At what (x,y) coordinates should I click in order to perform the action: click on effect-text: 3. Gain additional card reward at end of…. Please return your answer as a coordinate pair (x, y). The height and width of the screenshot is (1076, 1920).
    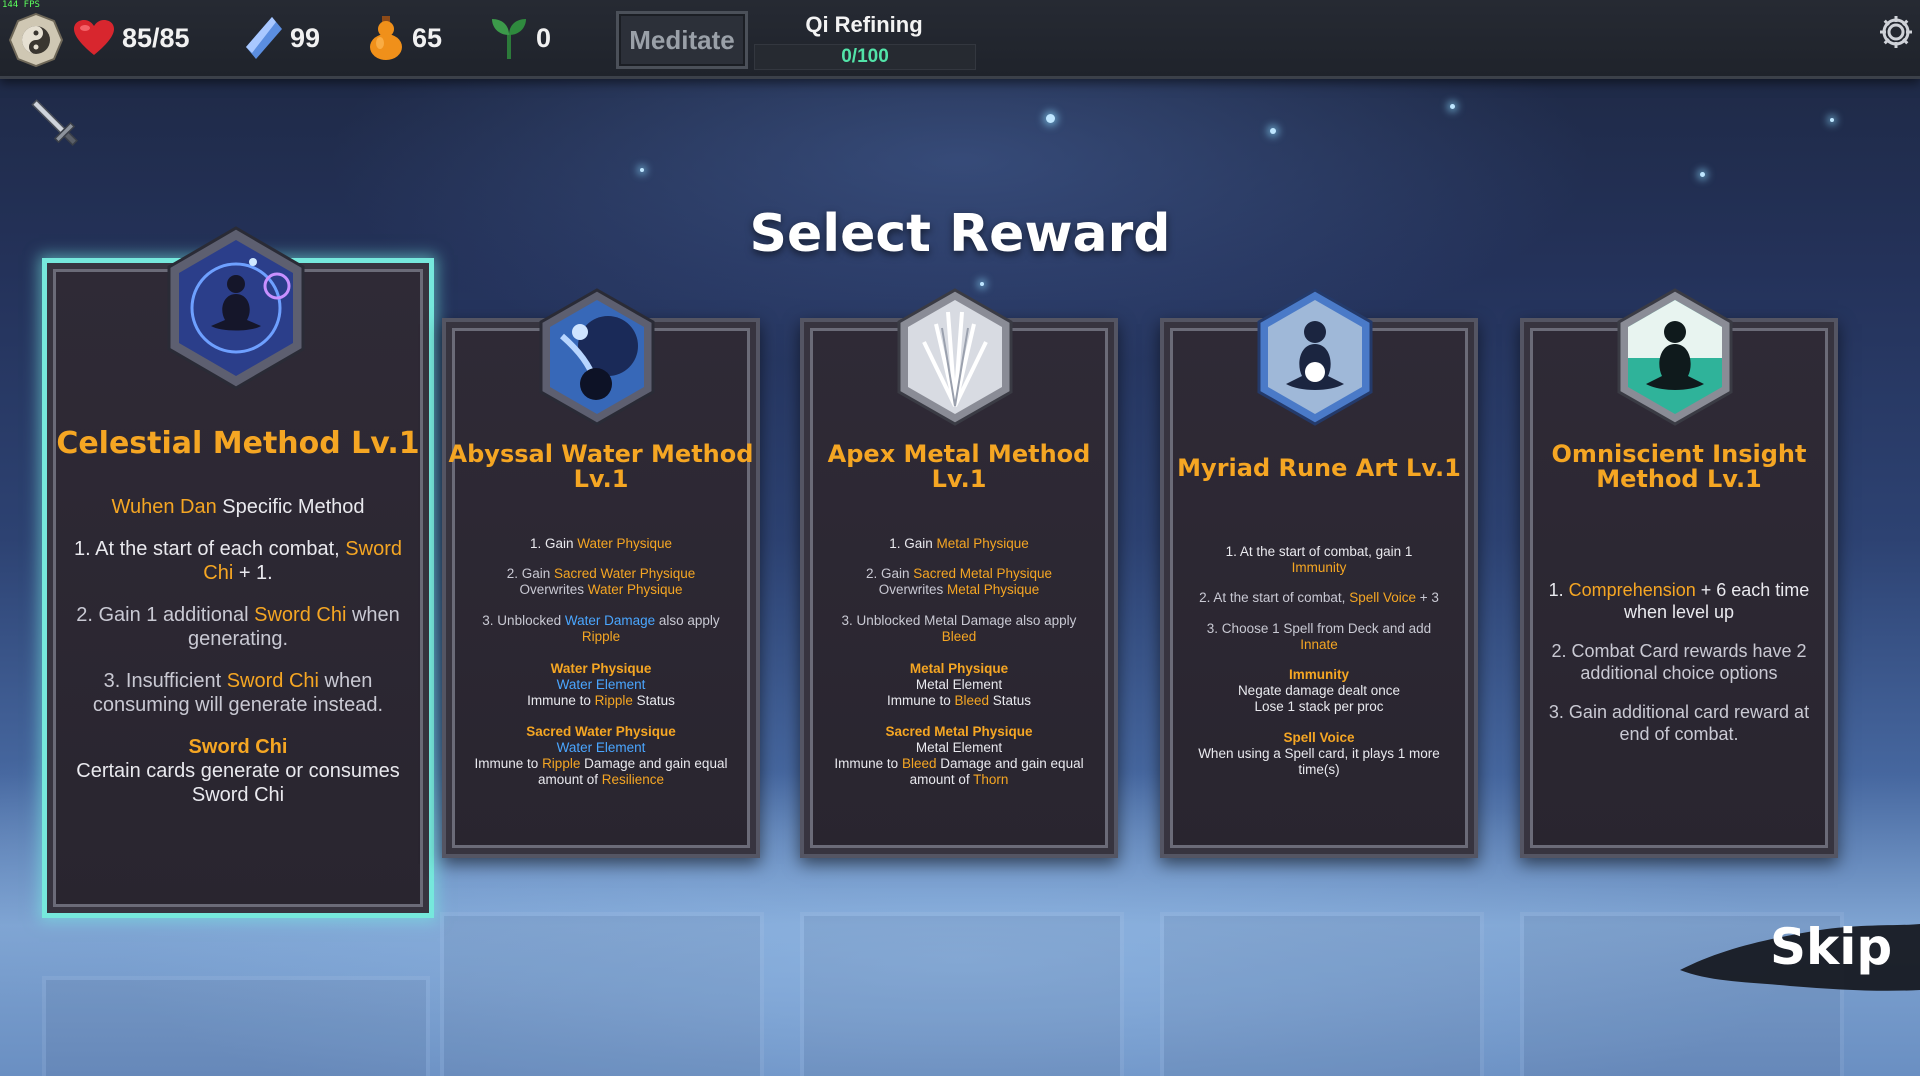
    Looking at the image, I should click on (1679, 723).